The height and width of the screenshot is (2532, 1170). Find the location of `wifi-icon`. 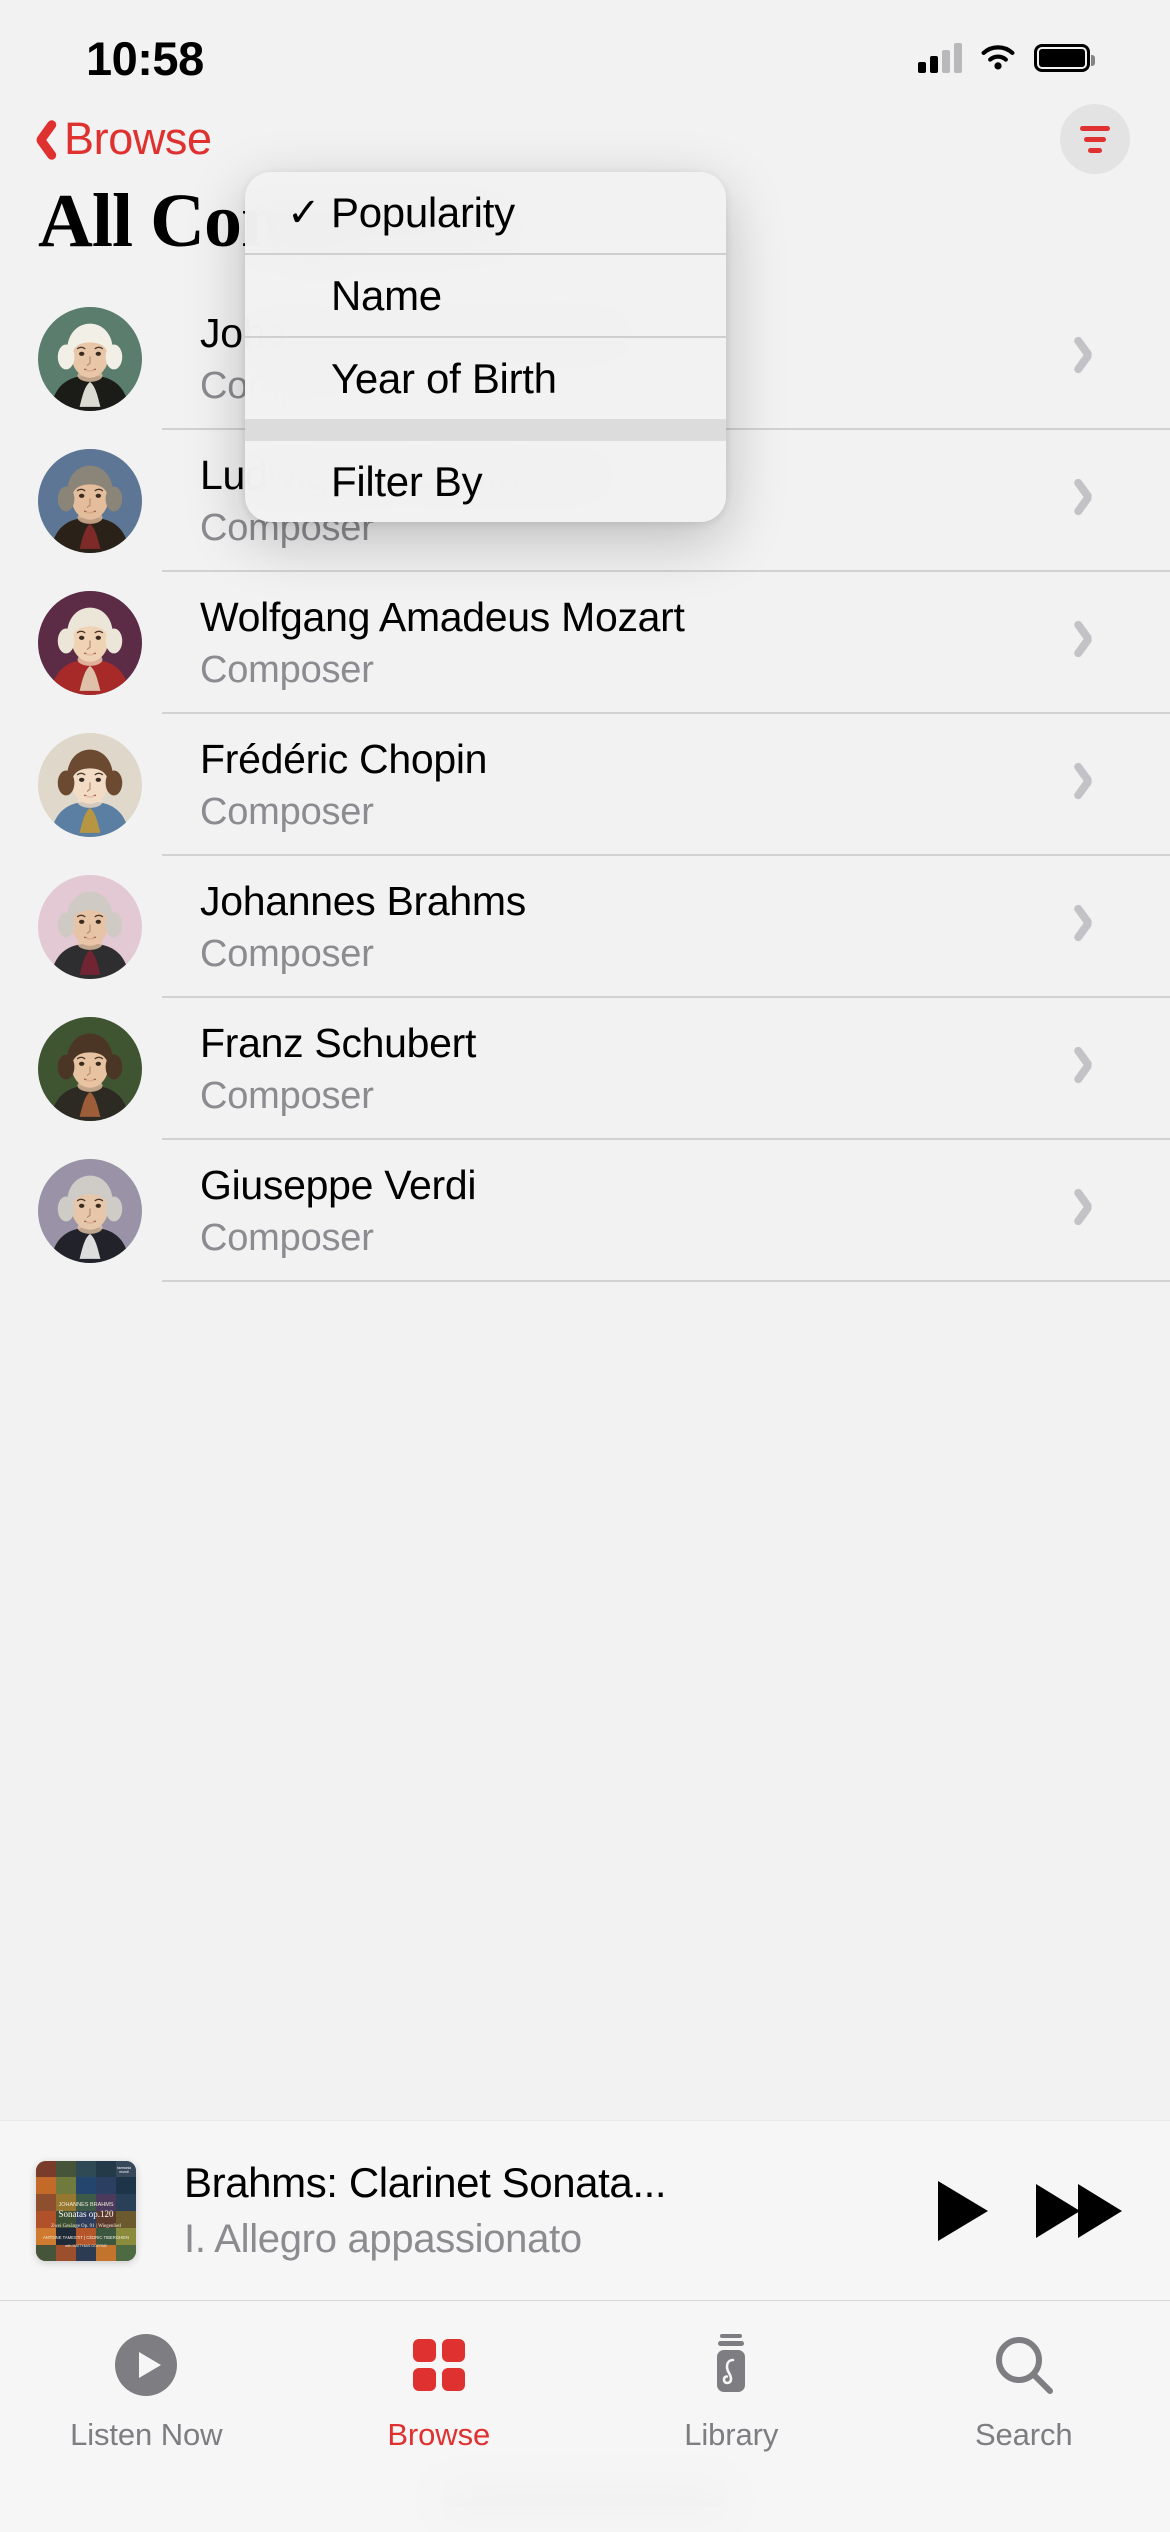

wifi-icon is located at coordinates (998, 57).